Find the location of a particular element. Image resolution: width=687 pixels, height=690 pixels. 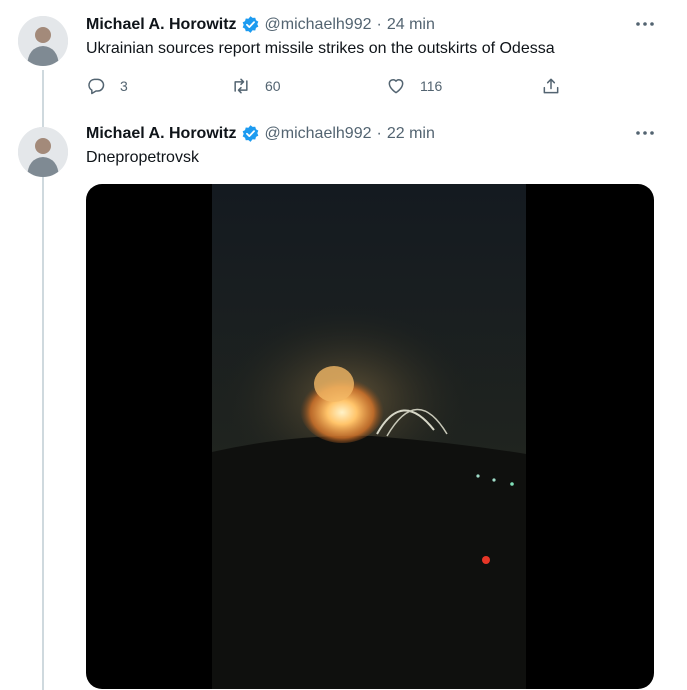

like-count: 116 is located at coordinates (431, 86).